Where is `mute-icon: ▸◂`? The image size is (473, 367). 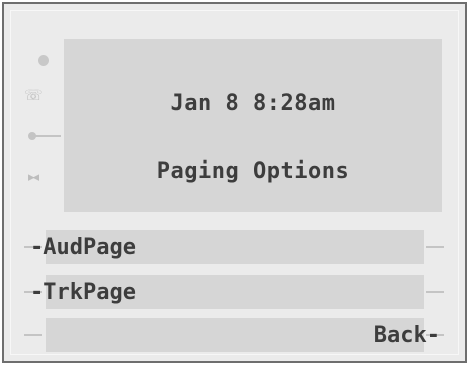
mute-icon: ▸◂ is located at coordinates (33, 177).